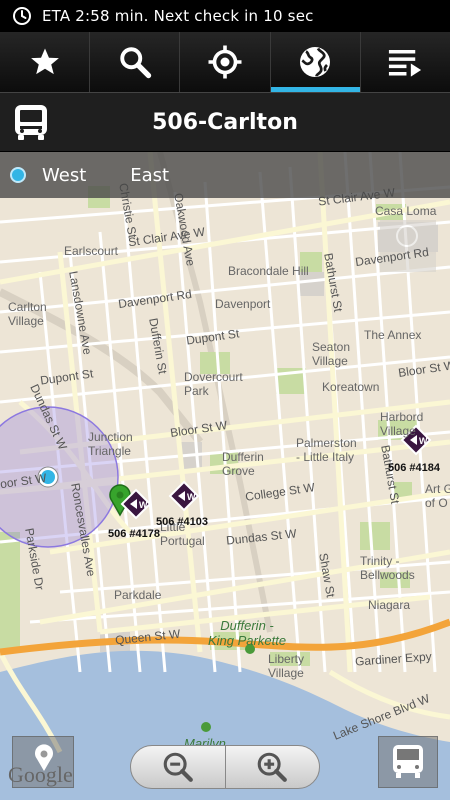 The image size is (450, 800). I want to click on place-label: The Annex, so click(393, 335).